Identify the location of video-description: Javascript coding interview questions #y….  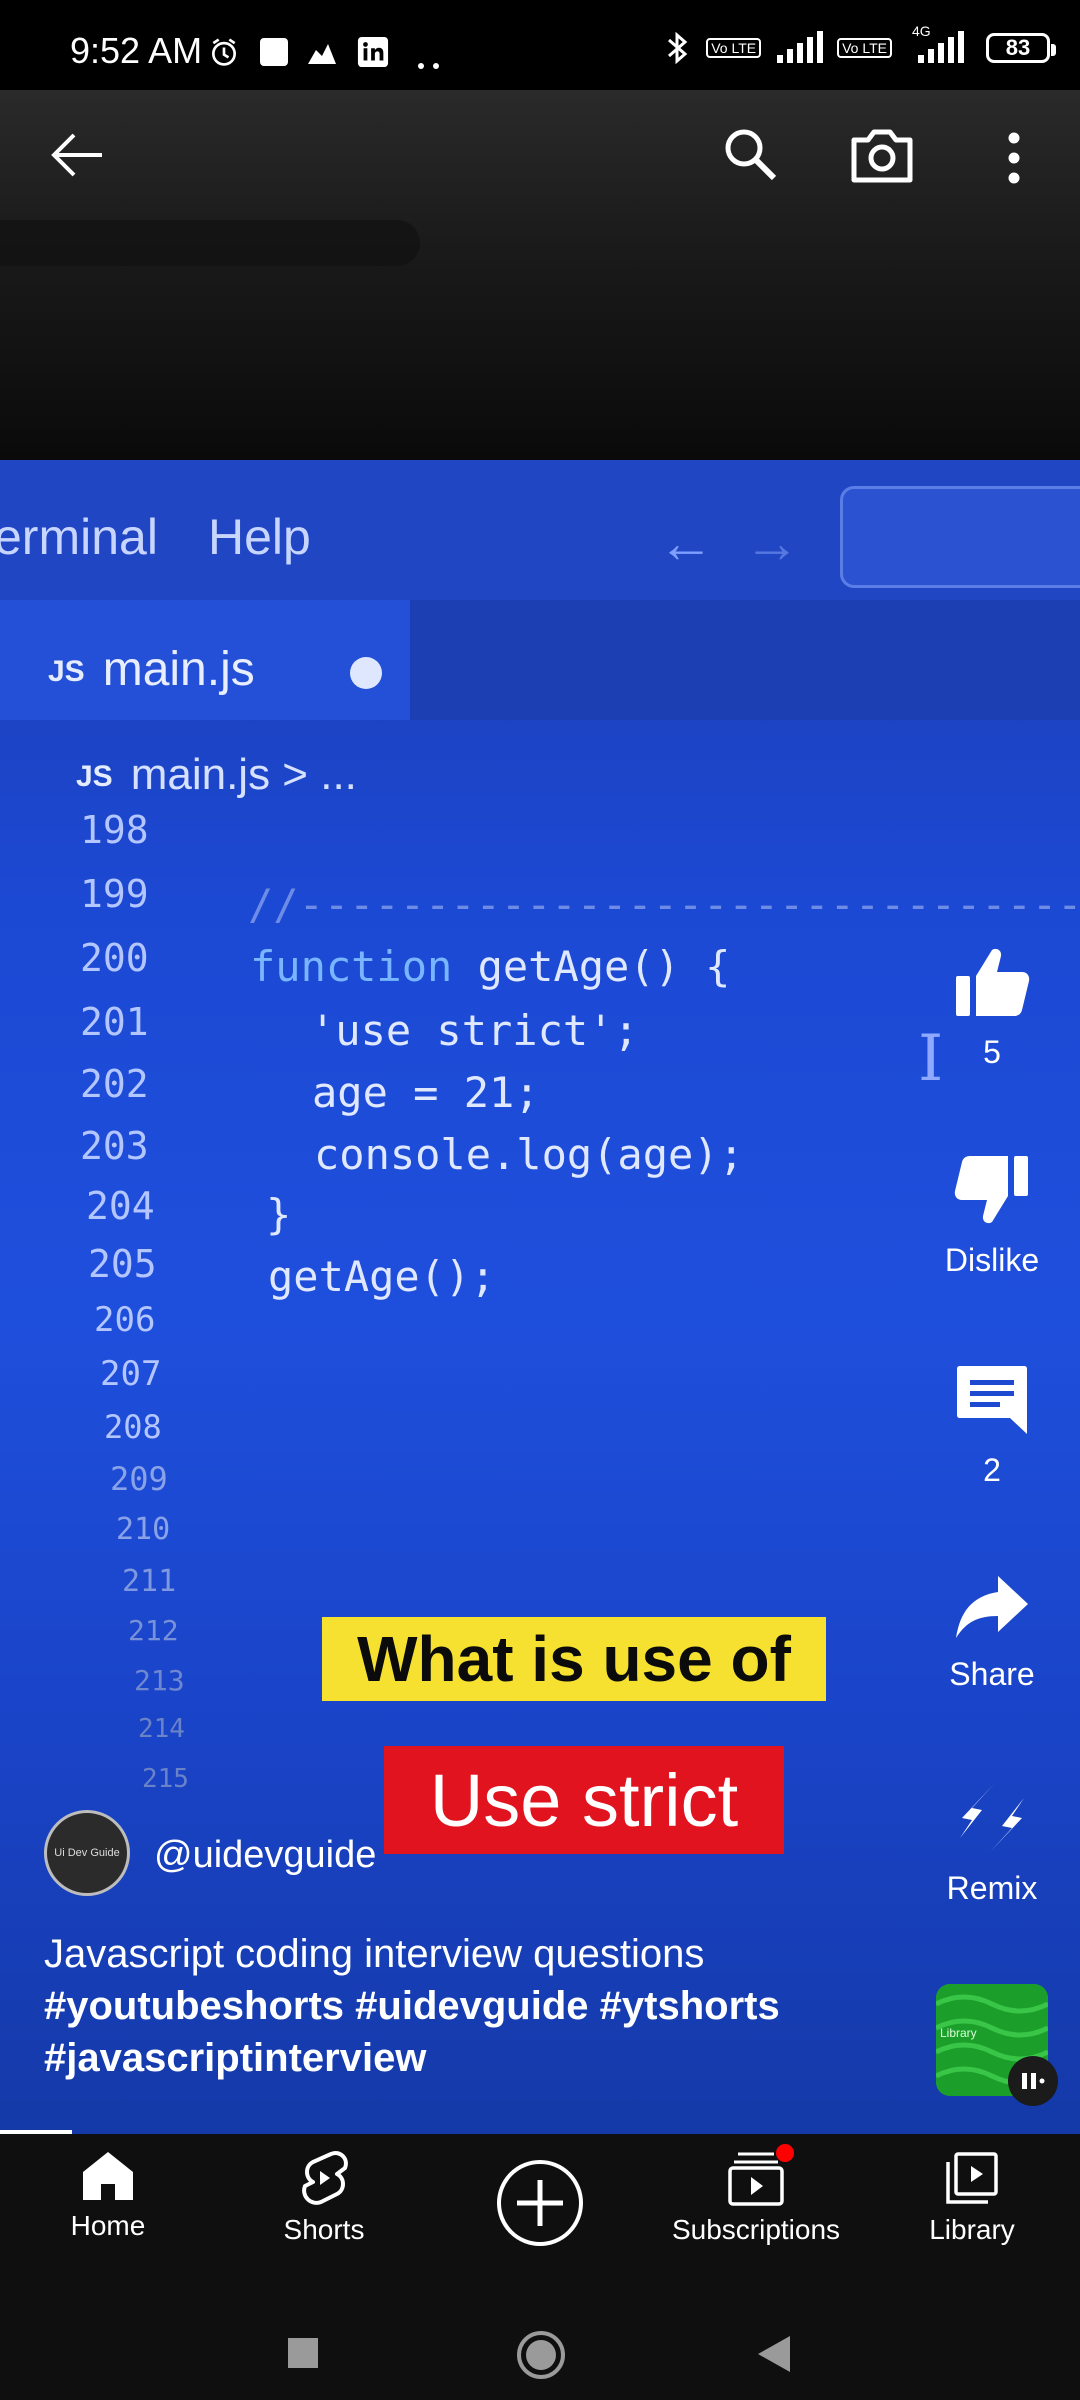
(469, 2006).